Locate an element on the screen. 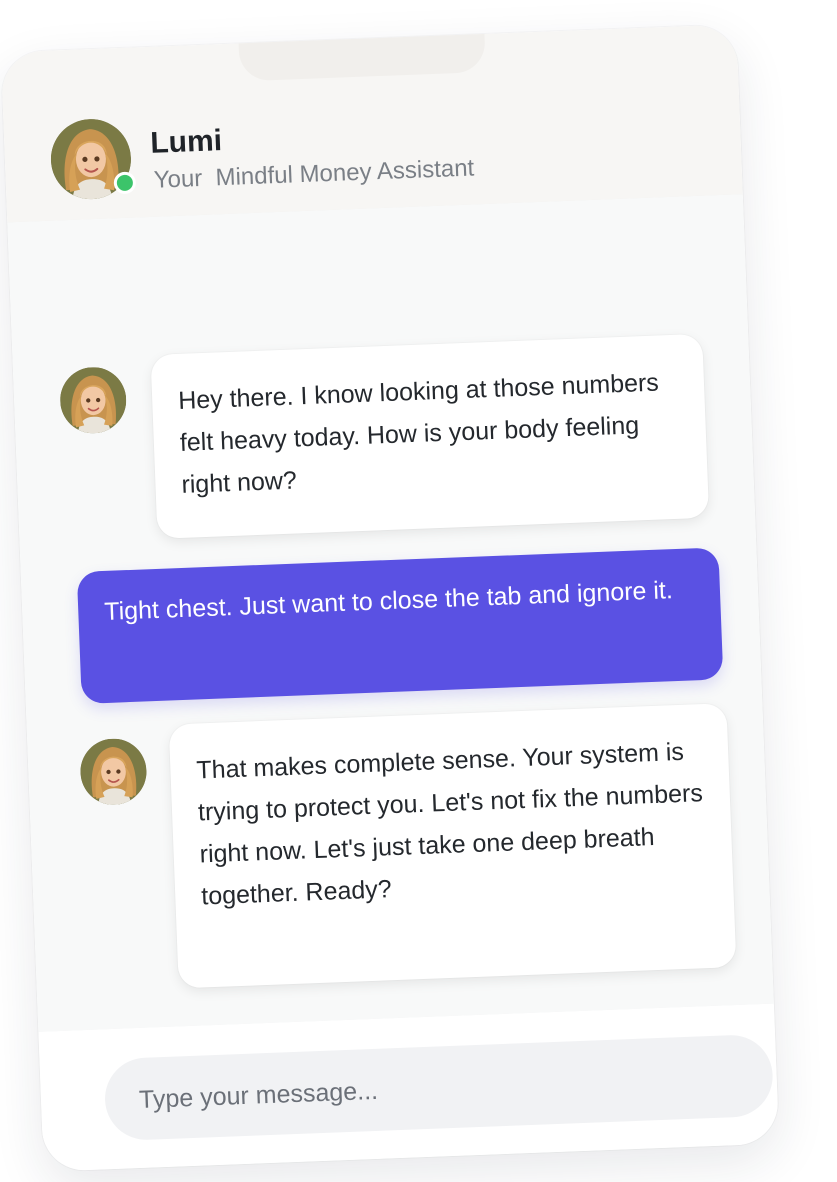 This screenshot has height=1182, width=837. message-input is located at coordinates (439, 1088).